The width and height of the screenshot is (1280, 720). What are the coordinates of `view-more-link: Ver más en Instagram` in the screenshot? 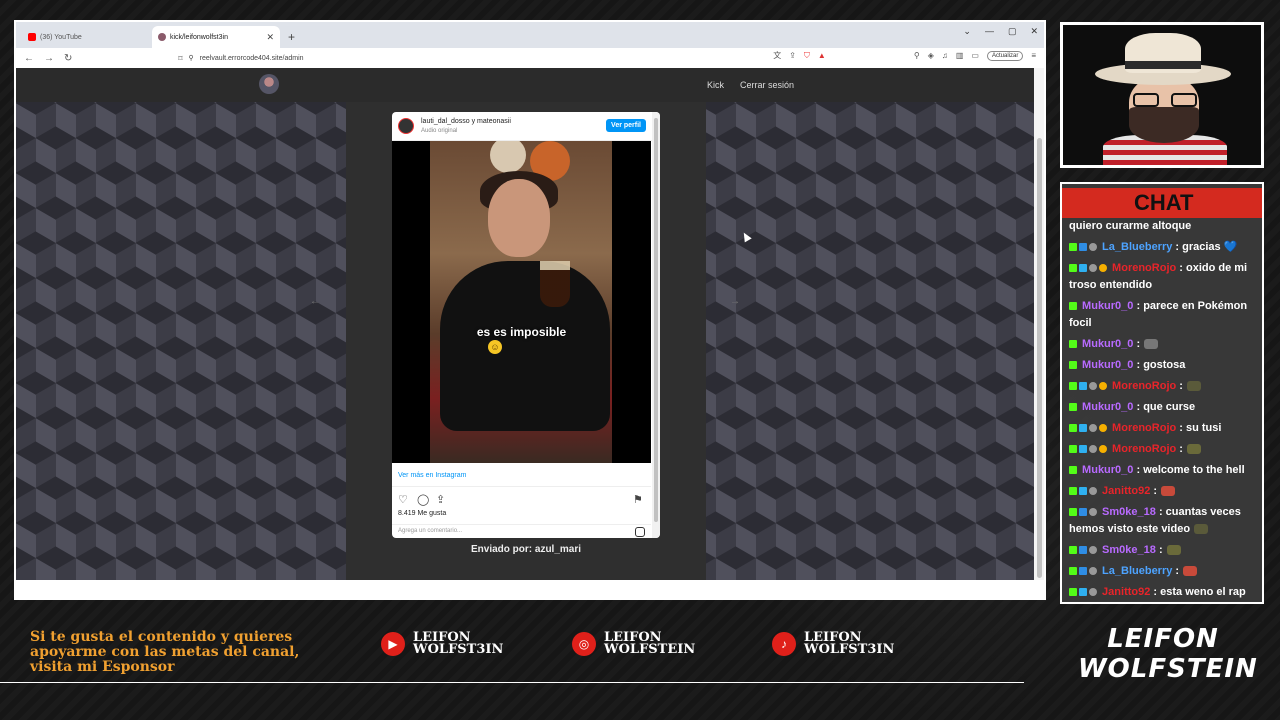 It's located at (432, 475).